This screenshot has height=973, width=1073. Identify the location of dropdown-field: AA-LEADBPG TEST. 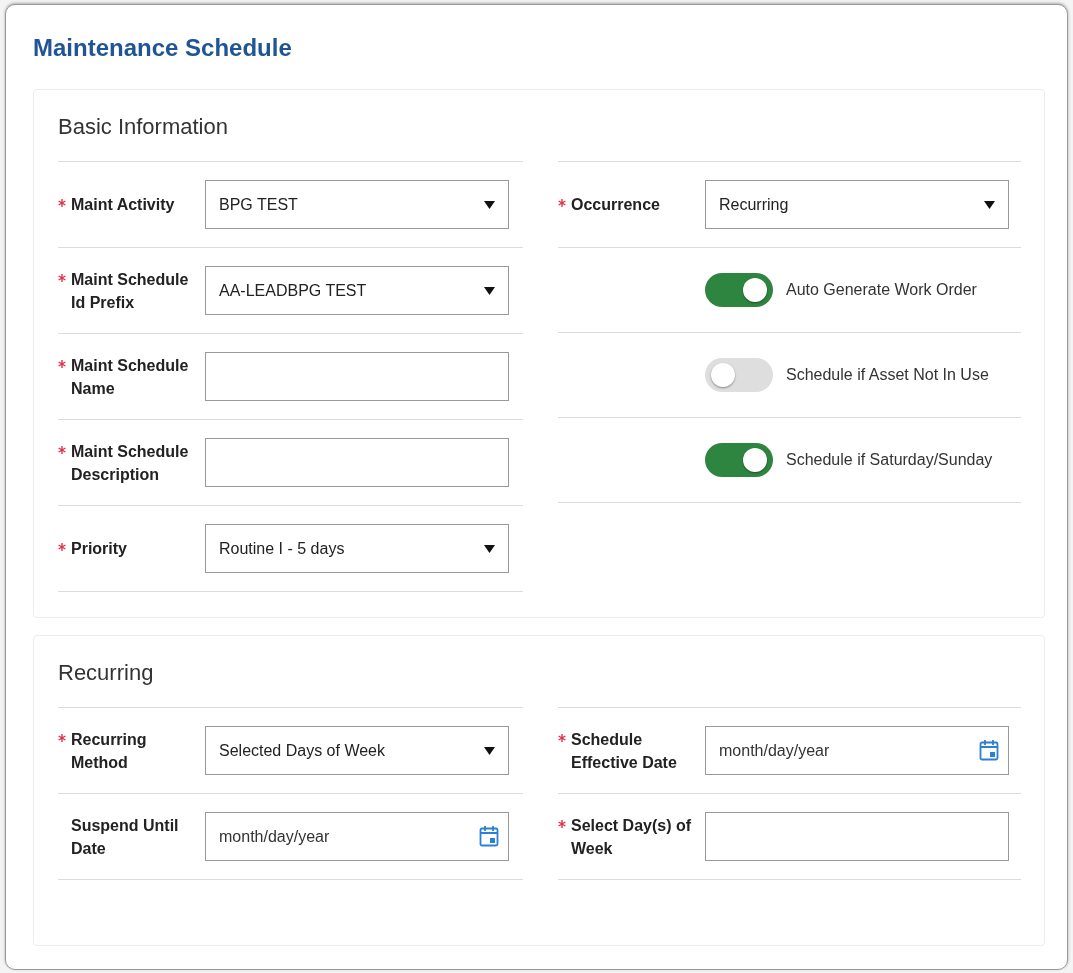
(357, 290).